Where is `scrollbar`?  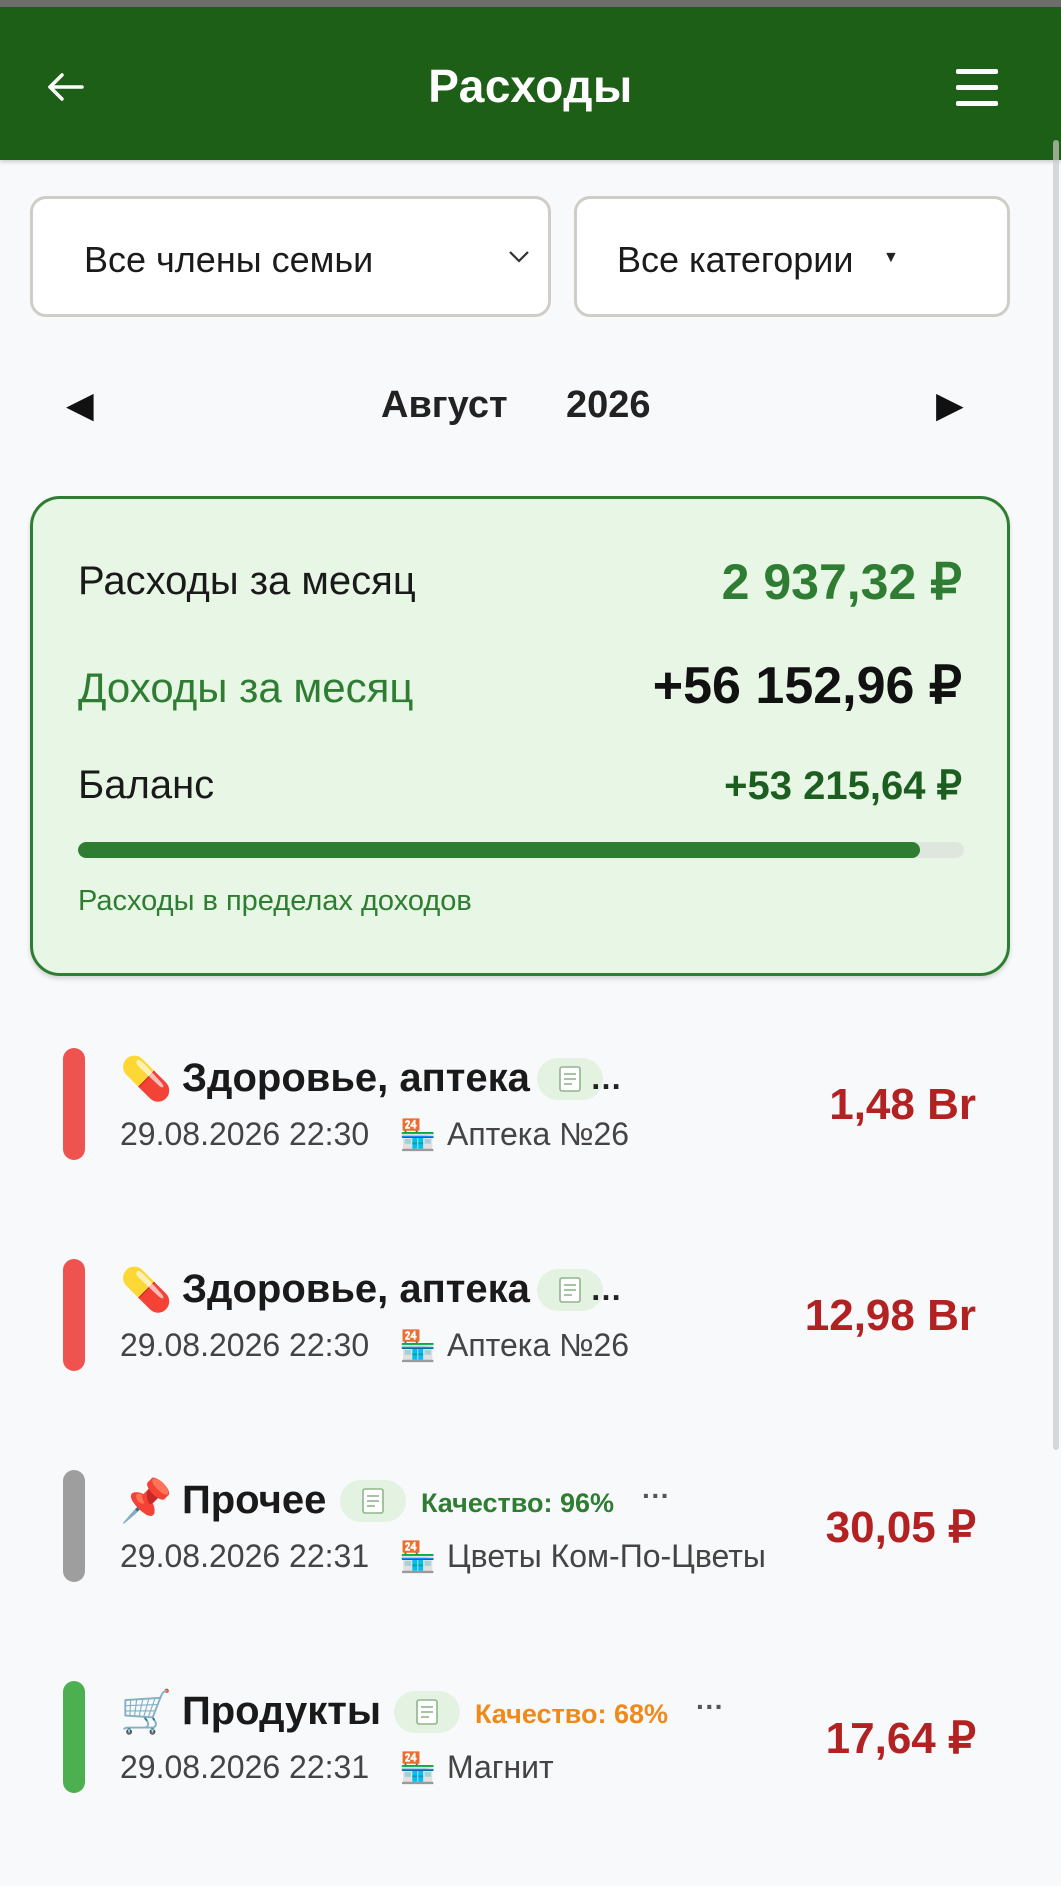
scrollbar is located at coordinates (1056, 795).